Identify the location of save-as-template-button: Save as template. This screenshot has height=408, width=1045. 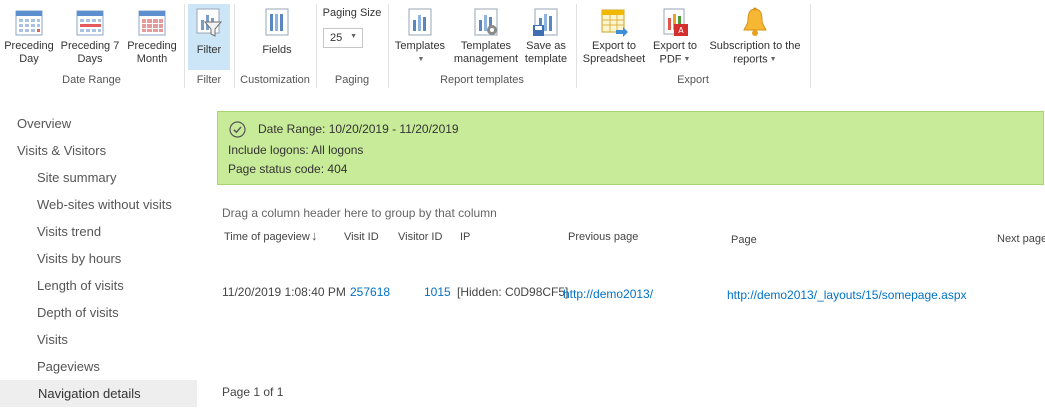
(546, 37).